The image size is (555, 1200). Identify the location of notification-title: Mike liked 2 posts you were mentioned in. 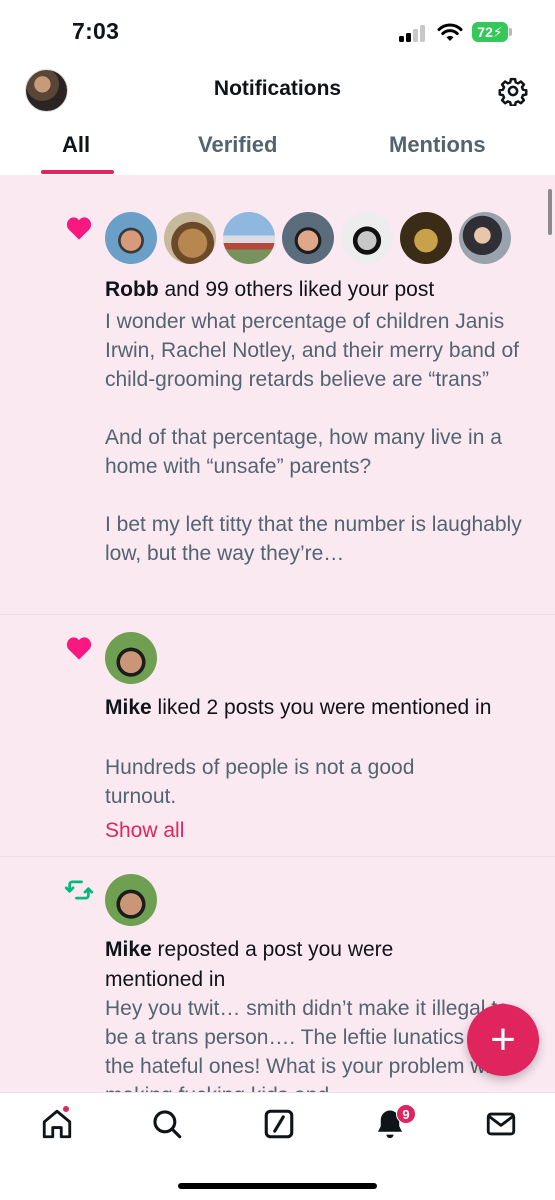
(315, 708).